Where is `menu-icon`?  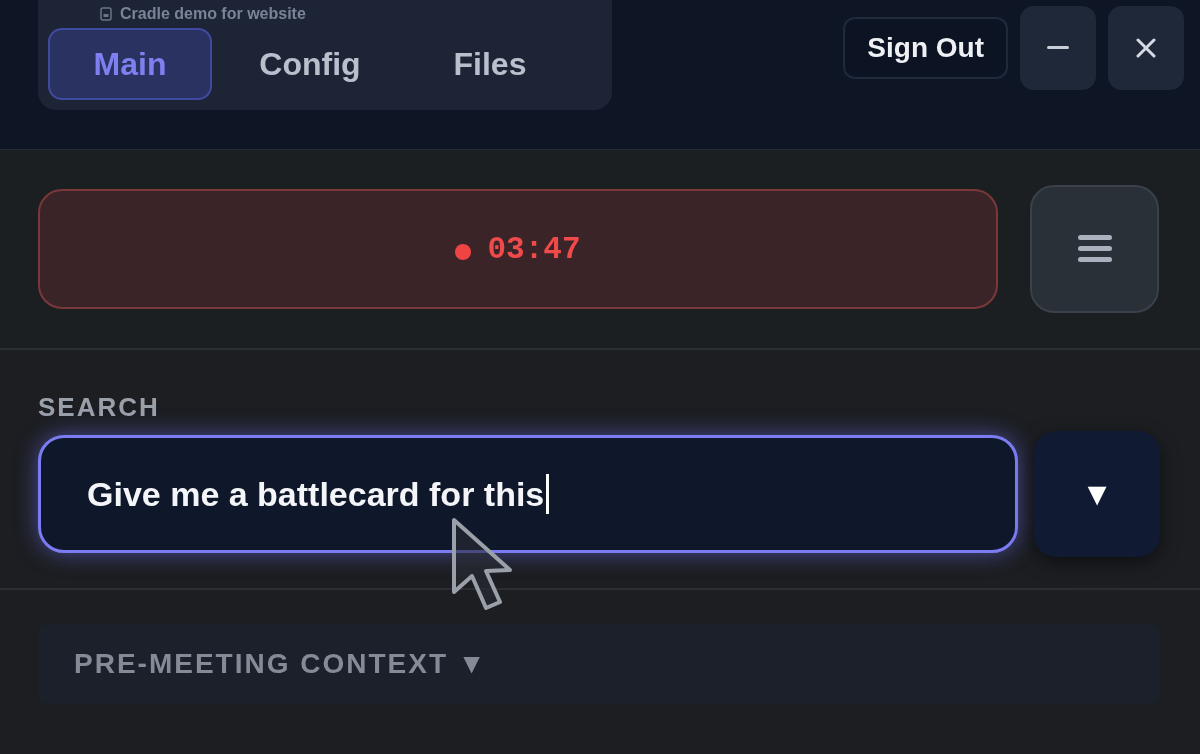
menu-icon is located at coordinates (1094, 249).